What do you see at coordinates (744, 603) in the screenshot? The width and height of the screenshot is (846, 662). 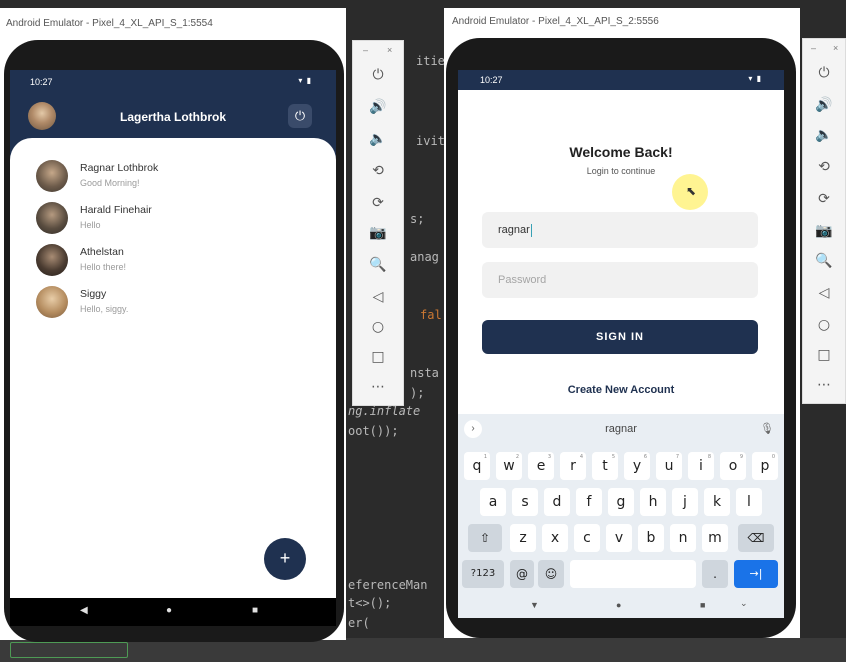 I see `keyboard-hide-icon: ⌄` at bounding box center [744, 603].